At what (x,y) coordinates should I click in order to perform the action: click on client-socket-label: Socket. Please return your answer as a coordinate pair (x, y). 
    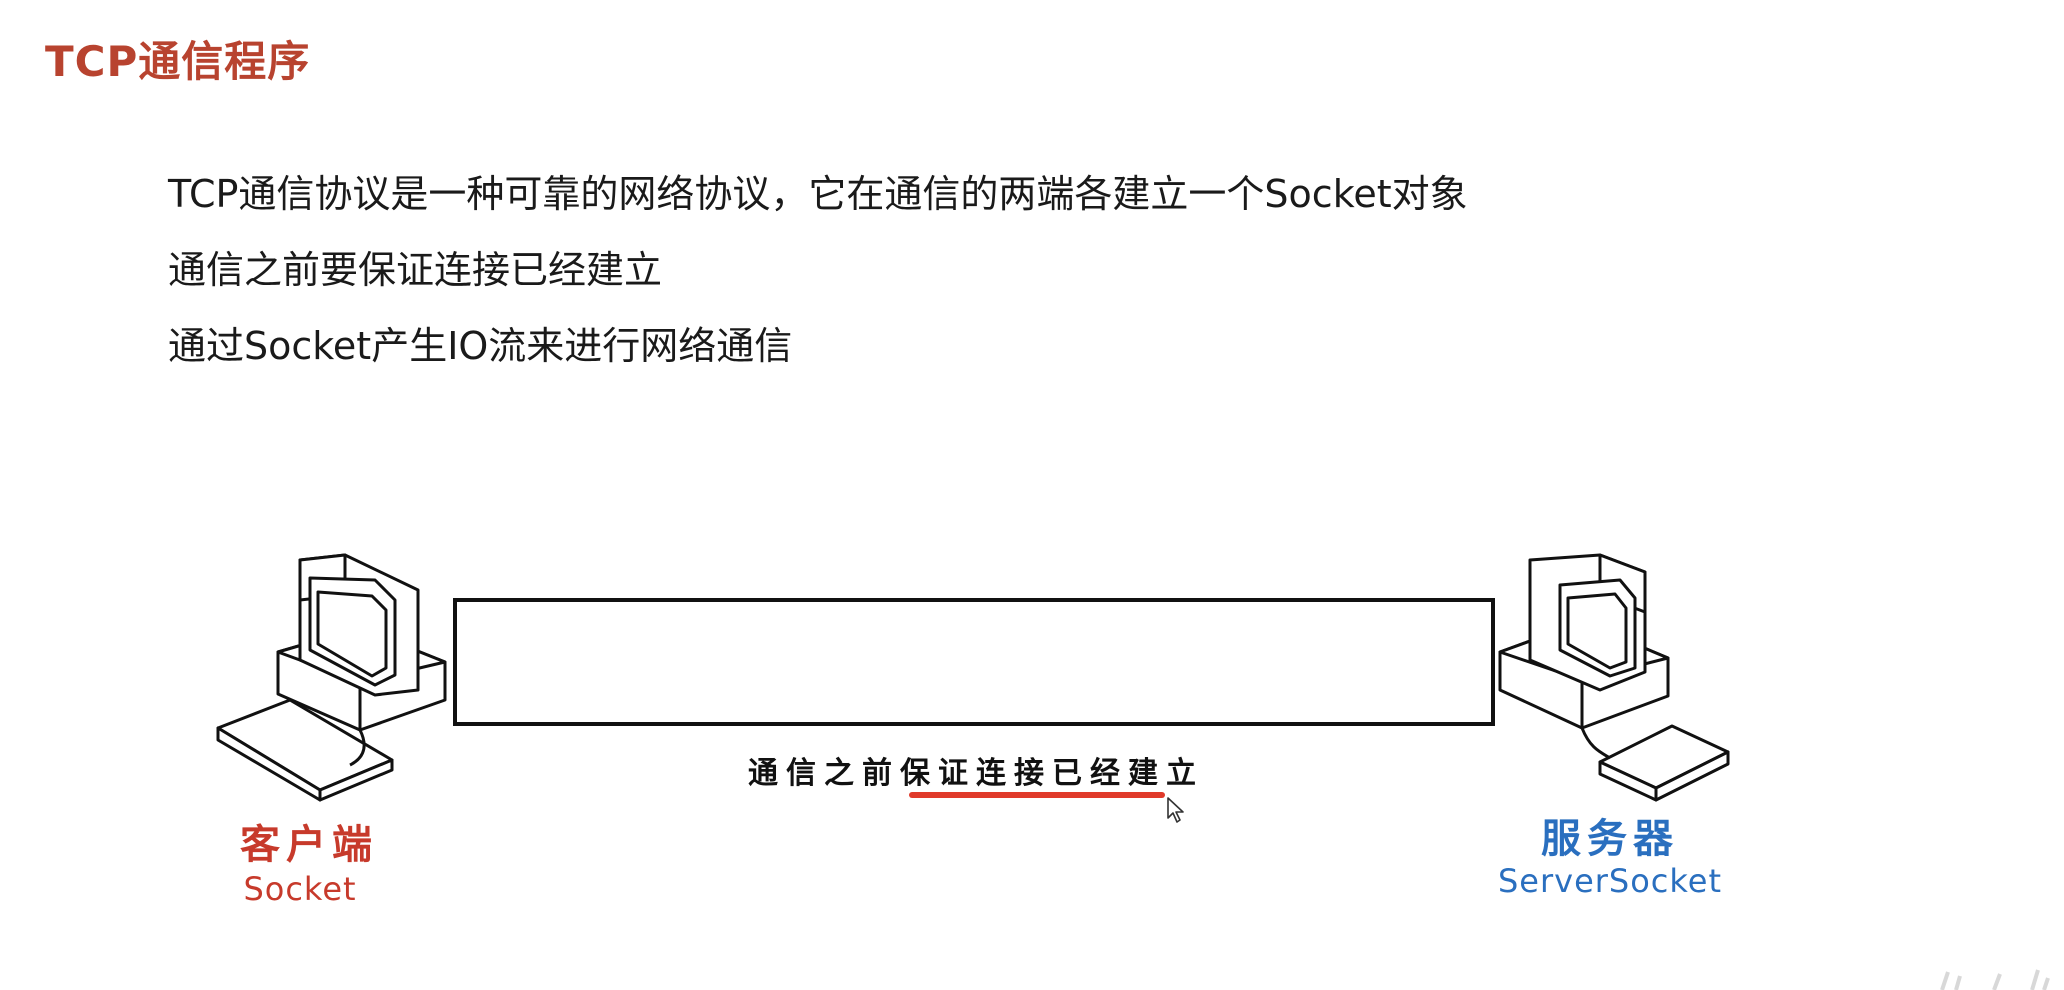
    Looking at the image, I should click on (300, 889).